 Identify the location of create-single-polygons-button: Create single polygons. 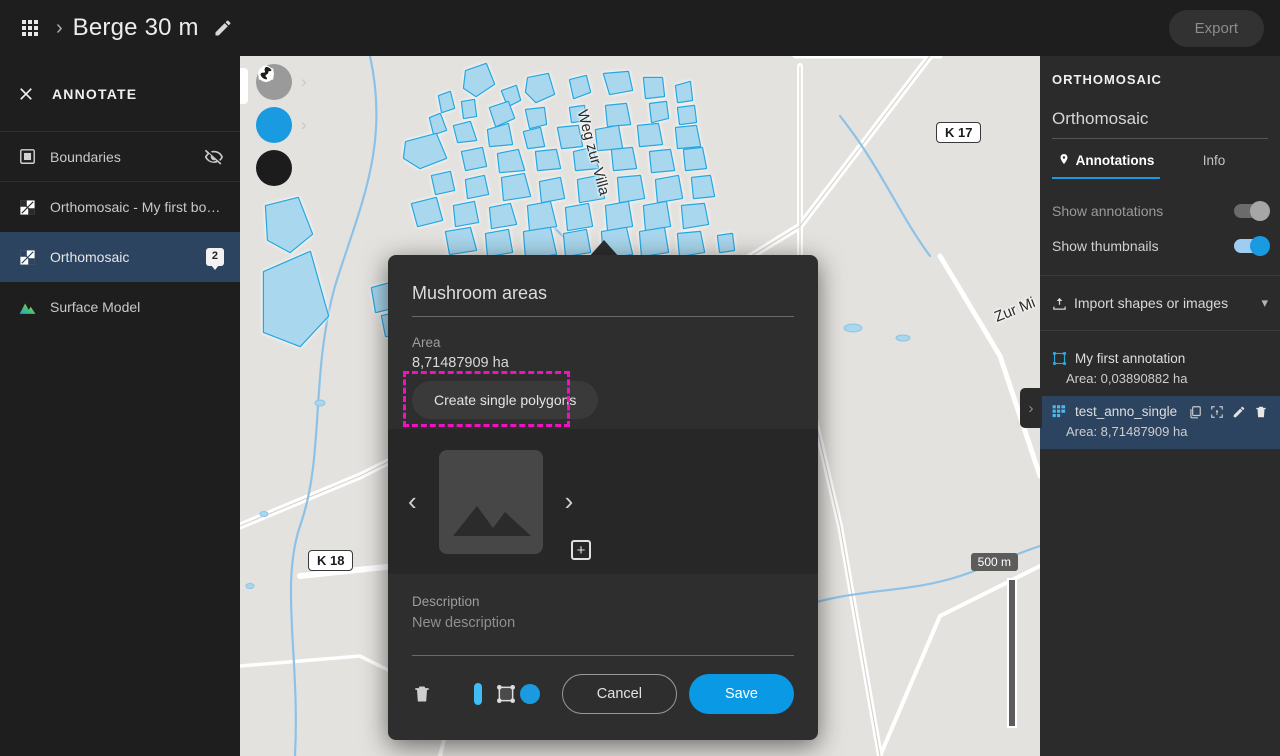
(505, 400).